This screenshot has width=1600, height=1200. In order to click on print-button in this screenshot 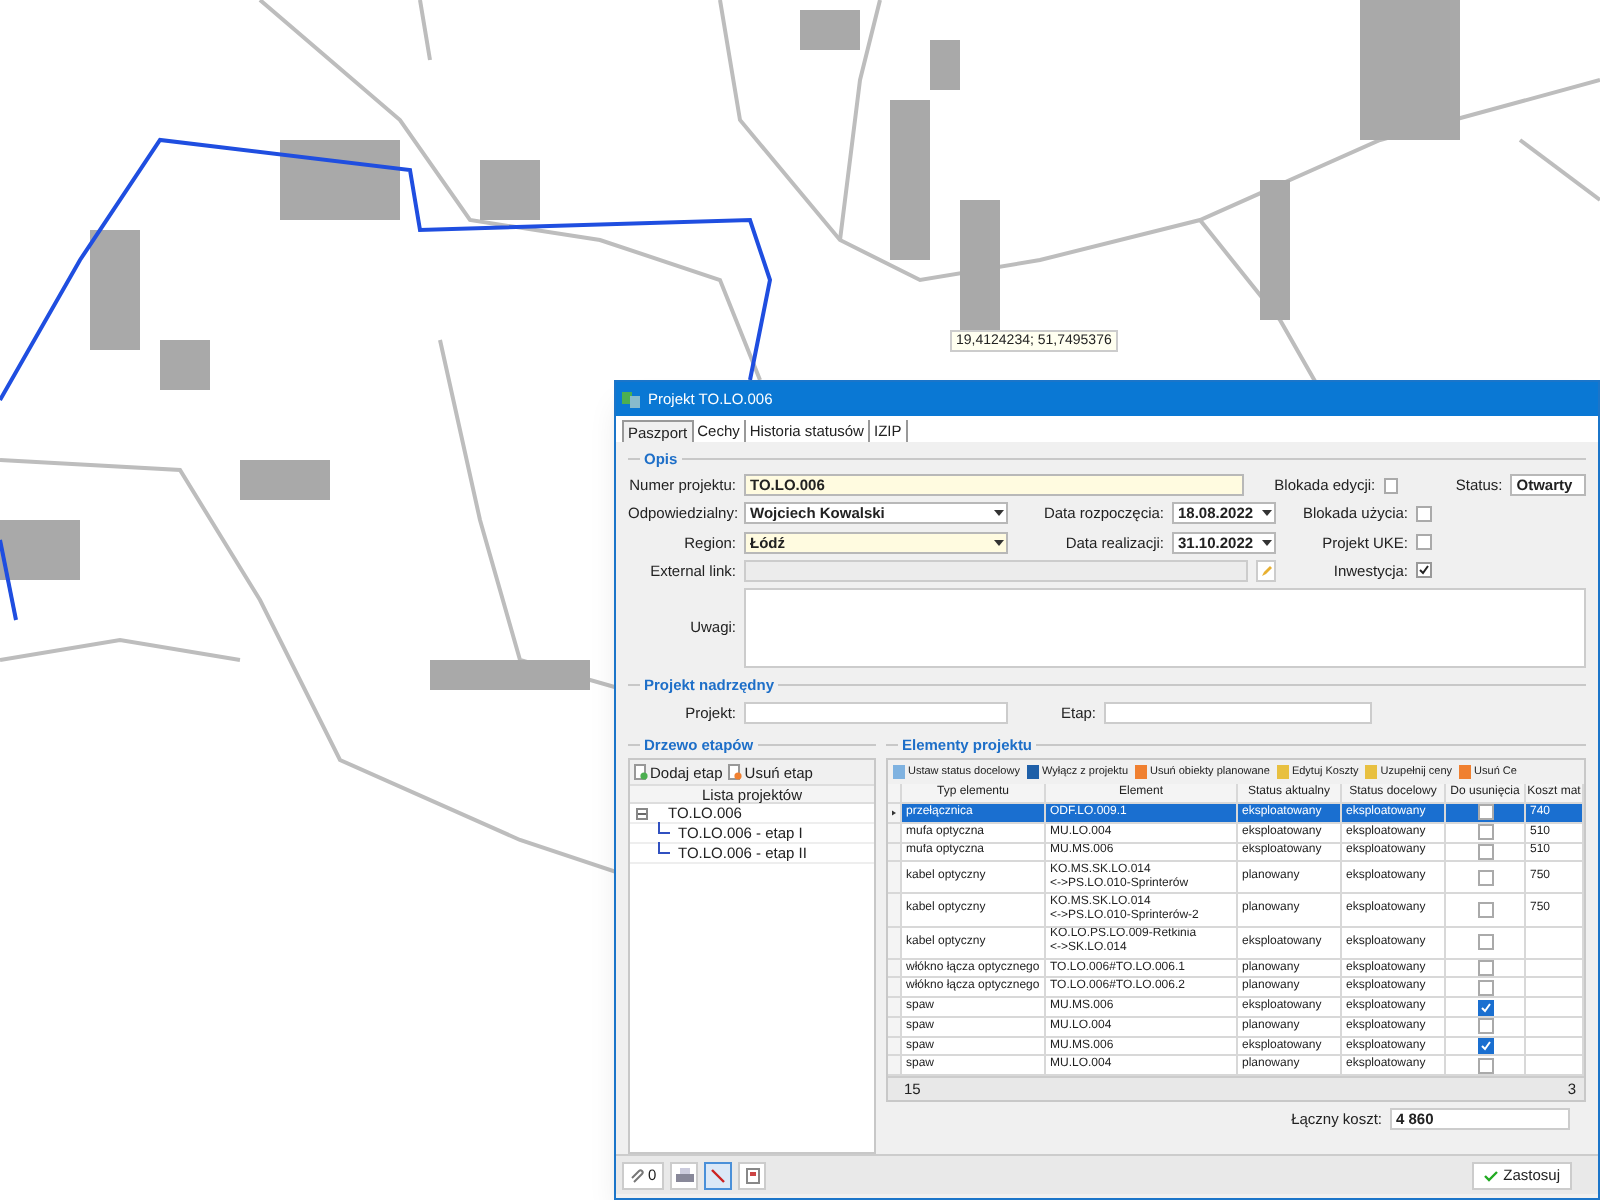, I will do `click(684, 1175)`.